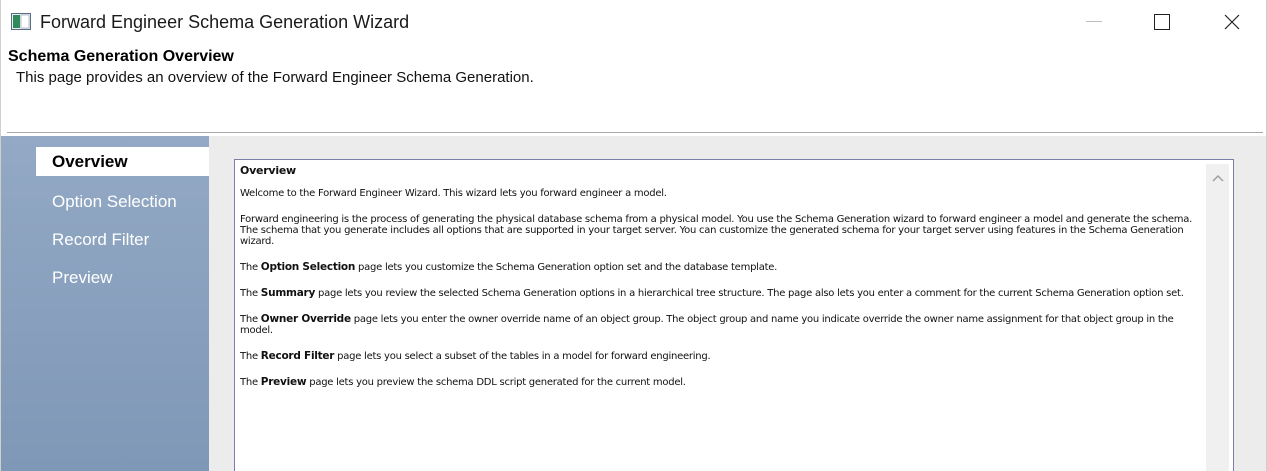  I want to click on nav-item-overview: Overview, so click(122, 161).